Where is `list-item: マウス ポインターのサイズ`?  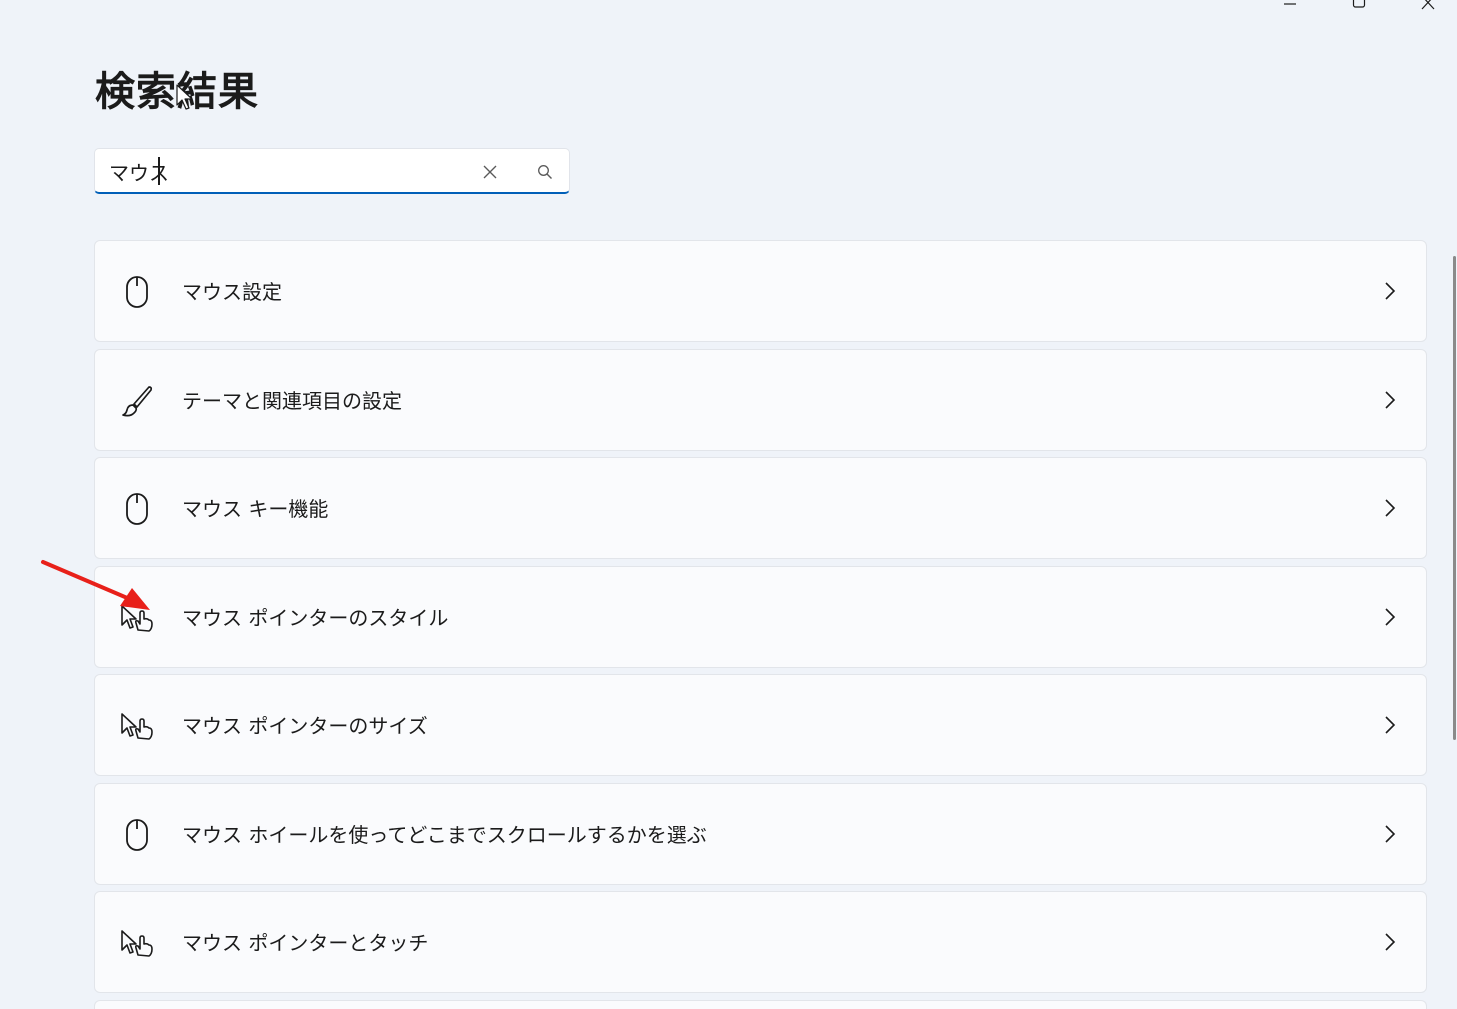 list-item: マウス ポインターのサイズ is located at coordinates (760, 725).